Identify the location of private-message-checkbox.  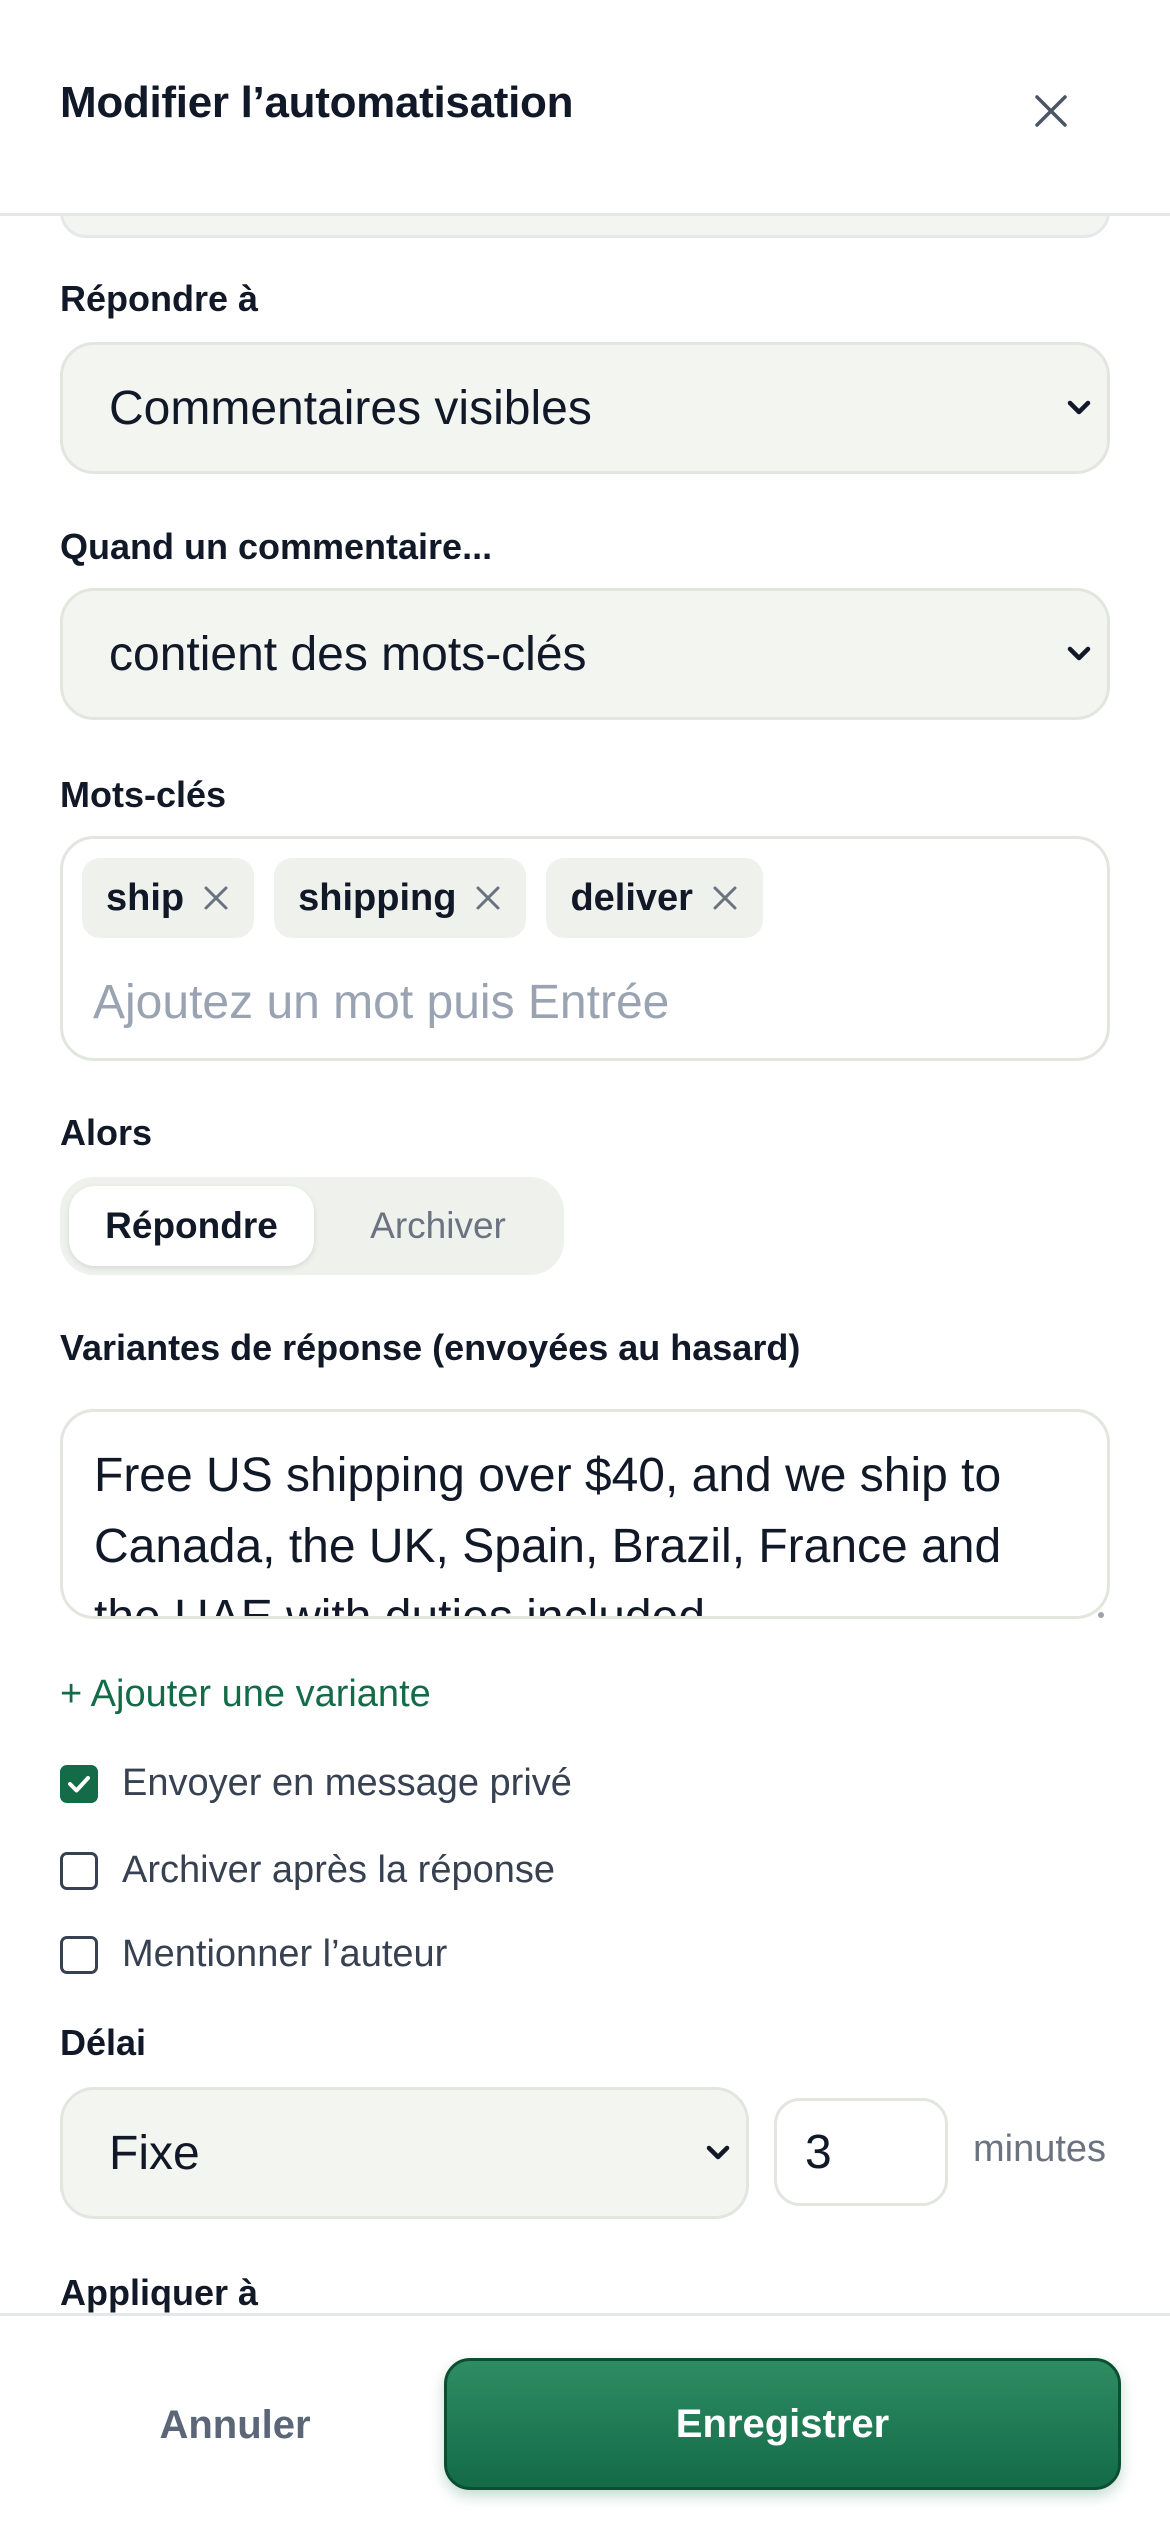
(79, 1783).